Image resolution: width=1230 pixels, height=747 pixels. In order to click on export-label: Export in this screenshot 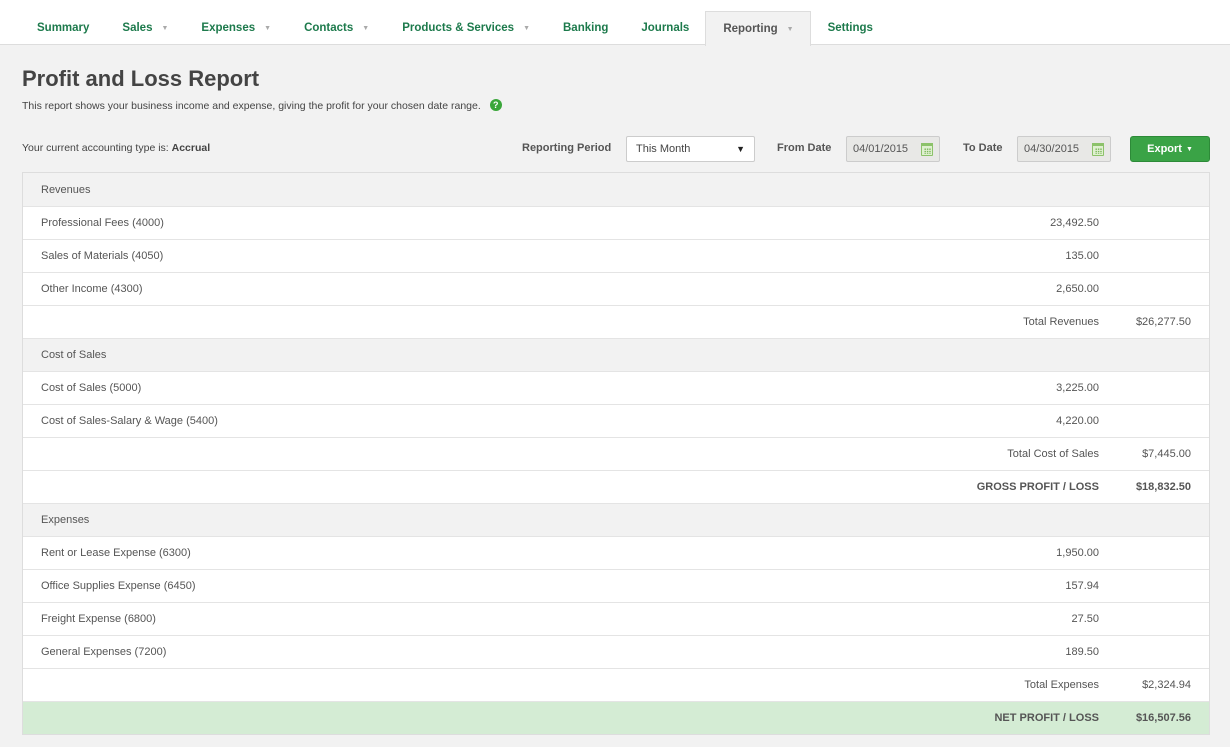, I will do `click(1164, 149)`.